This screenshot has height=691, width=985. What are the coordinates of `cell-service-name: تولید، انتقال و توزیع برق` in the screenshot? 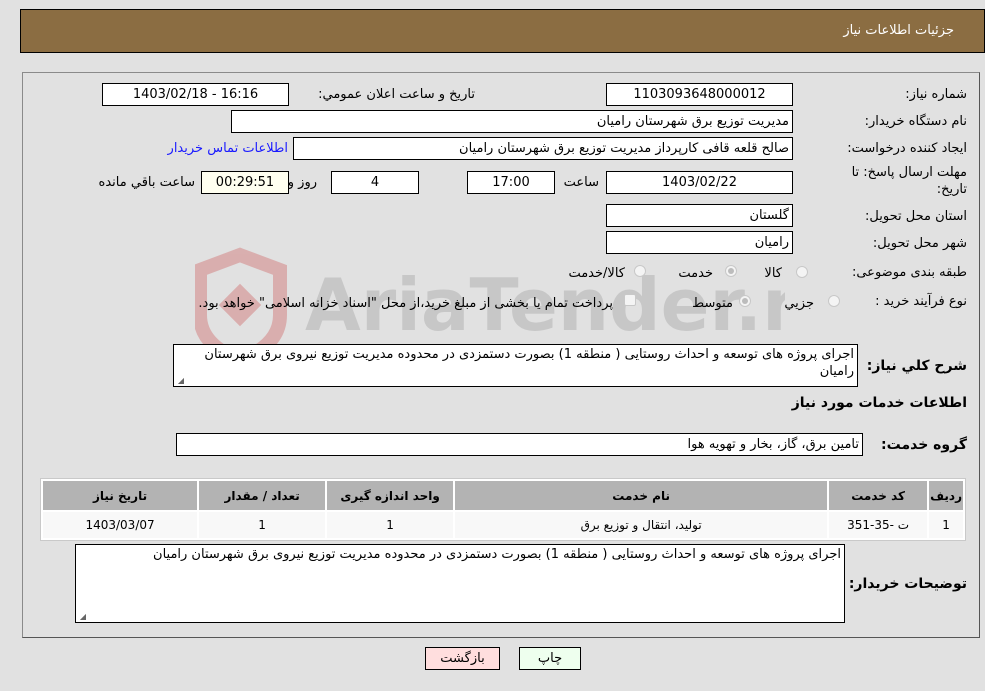 It's located at (641, 525).